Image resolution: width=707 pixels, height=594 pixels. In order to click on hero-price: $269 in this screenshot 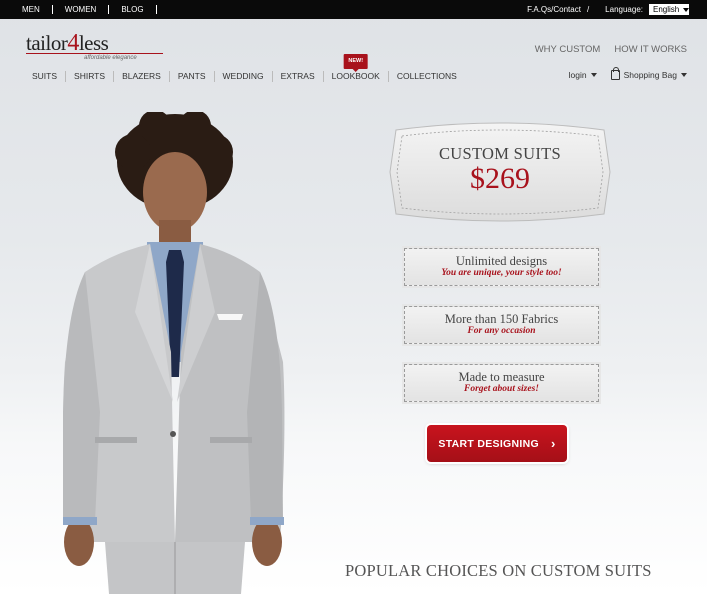, I will do `click(500, 178)`.